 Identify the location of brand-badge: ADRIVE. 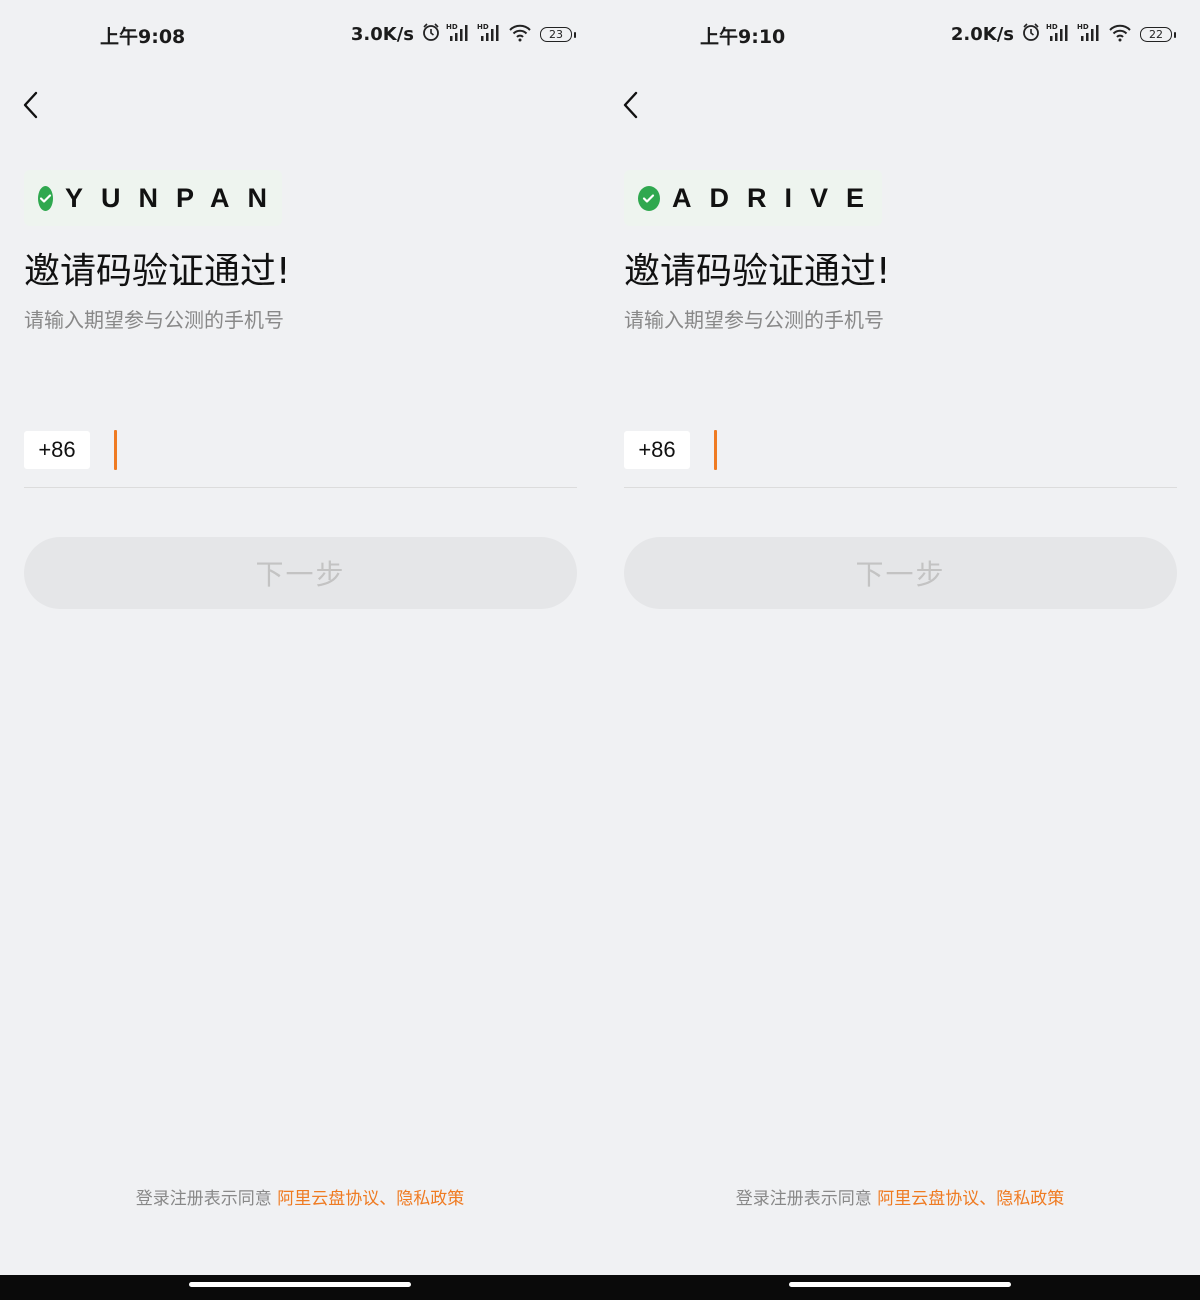
(753, 198).